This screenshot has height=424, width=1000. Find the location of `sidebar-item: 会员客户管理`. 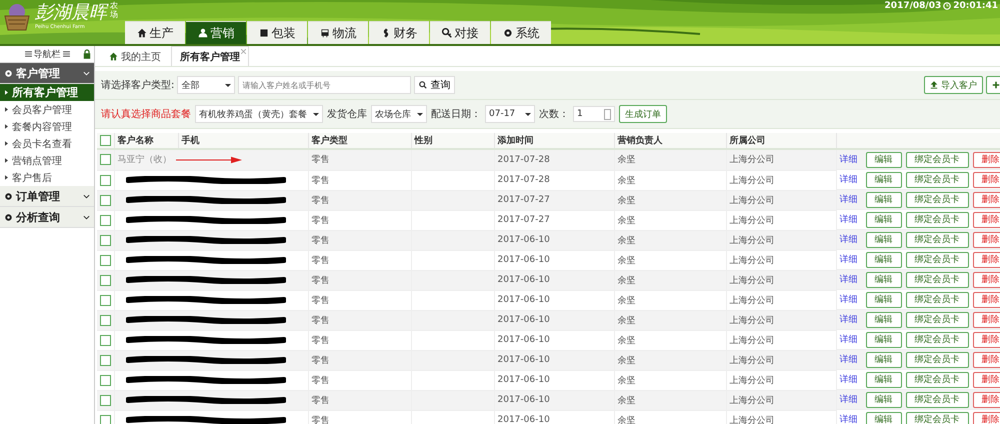

sidebar-item: 会员客户管理 is located at coordinates (47, 109).